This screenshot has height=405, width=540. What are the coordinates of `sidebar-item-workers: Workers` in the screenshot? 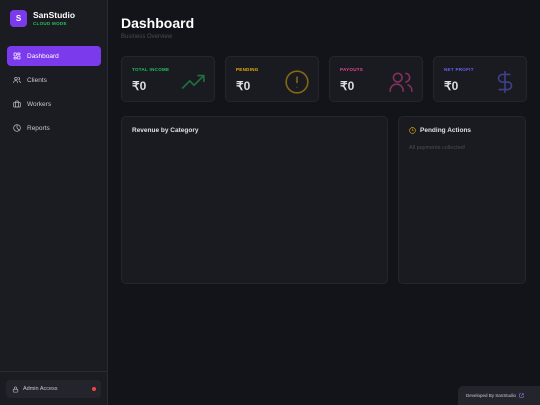 It's located at (54, 104).